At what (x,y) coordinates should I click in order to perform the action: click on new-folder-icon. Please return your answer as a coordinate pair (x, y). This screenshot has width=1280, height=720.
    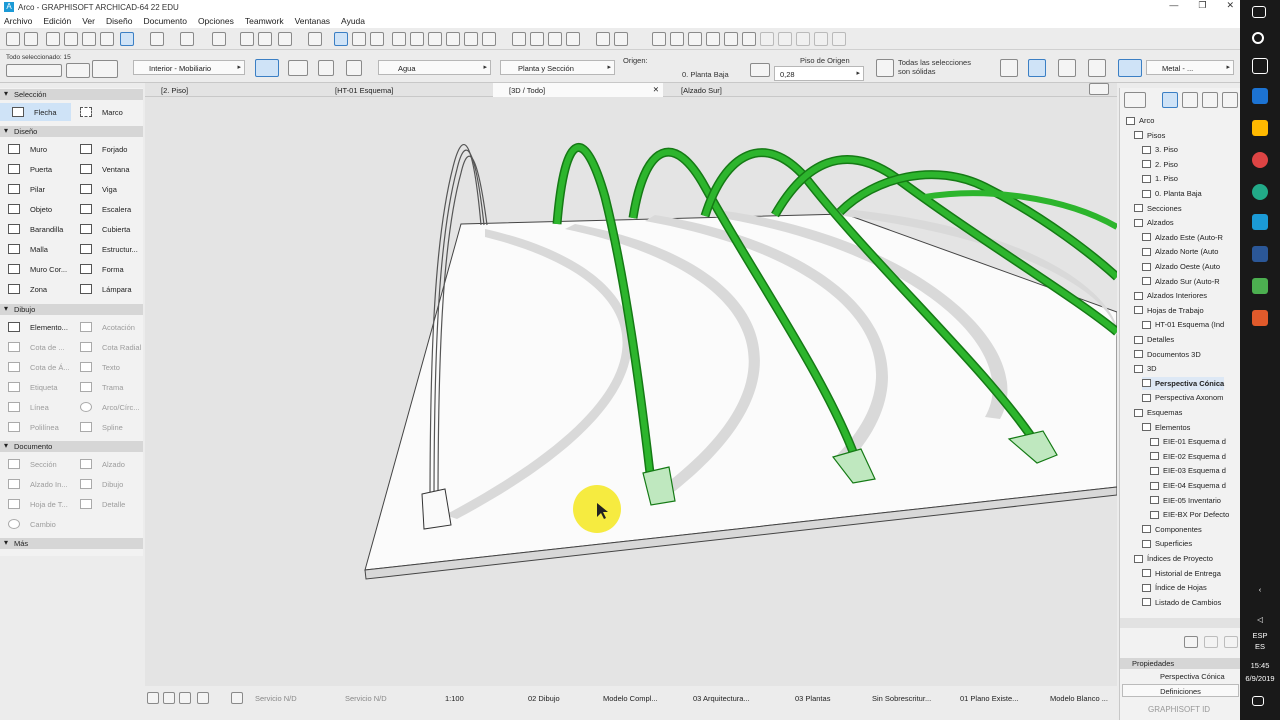
    Looking at the image, I should click on (1191, 642).